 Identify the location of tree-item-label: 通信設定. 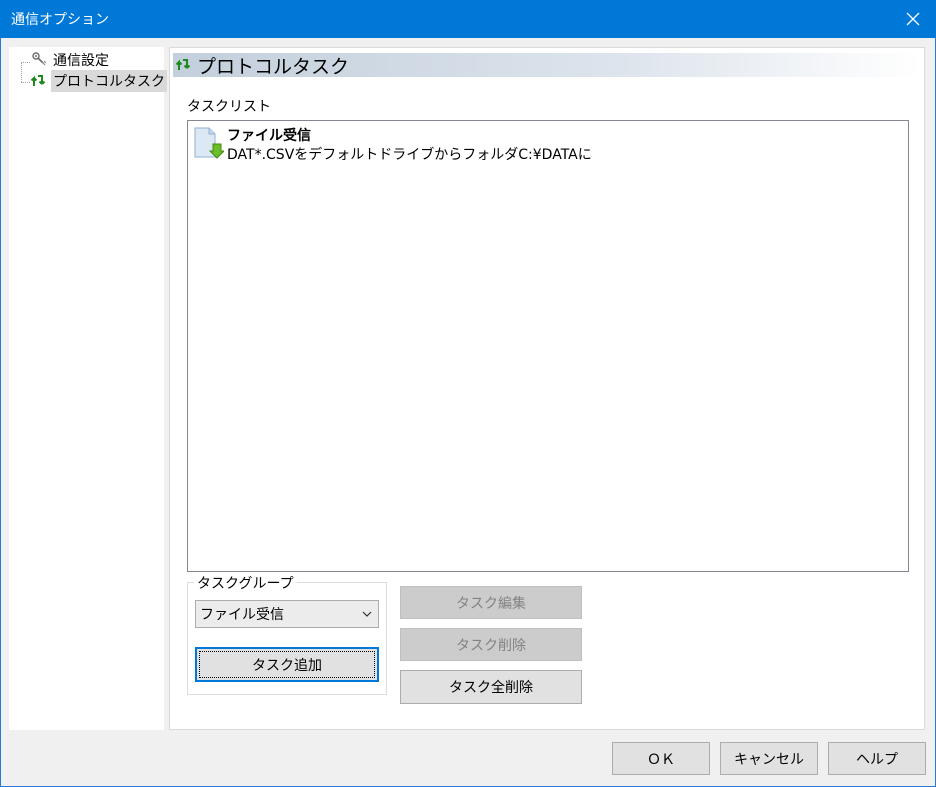
(81, 61).